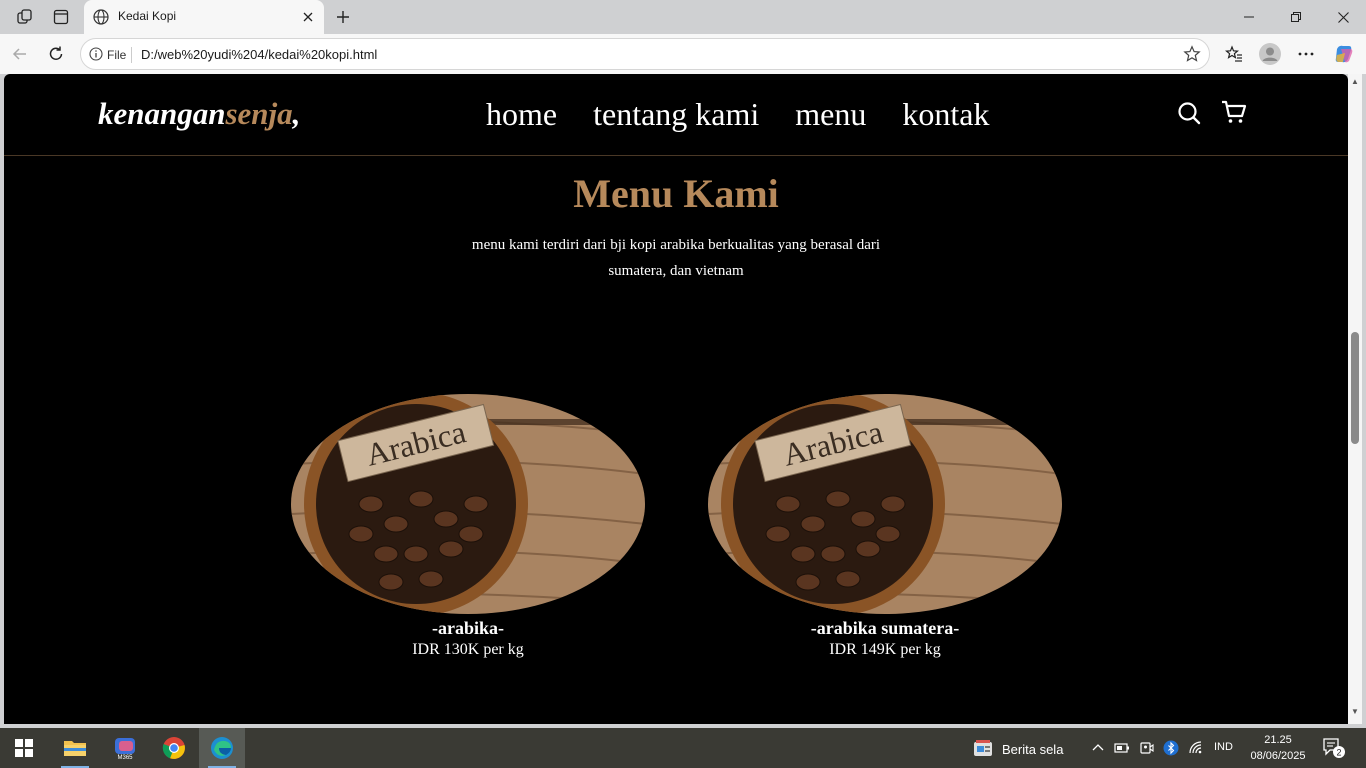 Image resolution: width=1366 pixels, height=768 pixels. What do you see at coordinates (204, 17) in the screenshot?
I see `browser-tab: Kedai Kopi` at bounding box center [204, 17].